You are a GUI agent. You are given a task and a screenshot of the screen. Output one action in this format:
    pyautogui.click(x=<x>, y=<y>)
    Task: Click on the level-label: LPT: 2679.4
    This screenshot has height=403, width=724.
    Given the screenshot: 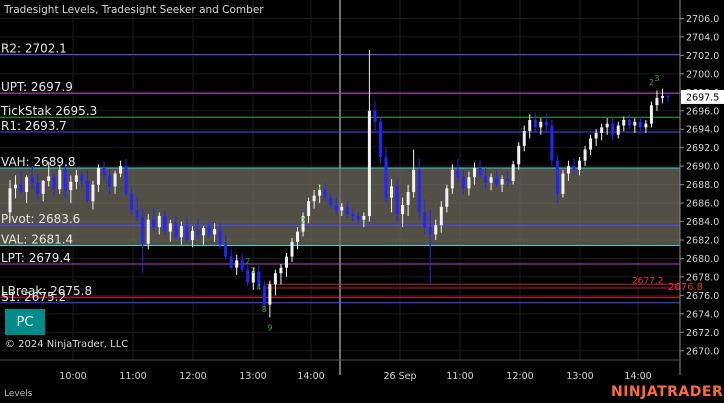 What is the action you would take?
    pyautogui.click(x=36, y=258)
    